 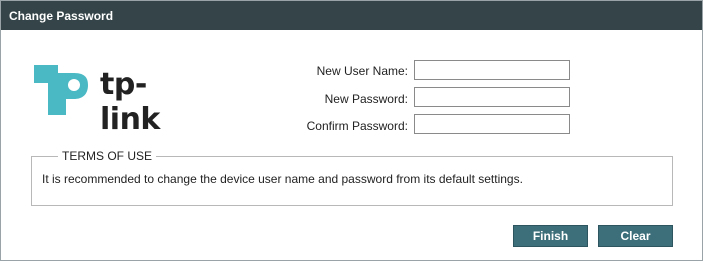 I want to click on dialog-titlebar: Change Password, so click(x=351, y=15).